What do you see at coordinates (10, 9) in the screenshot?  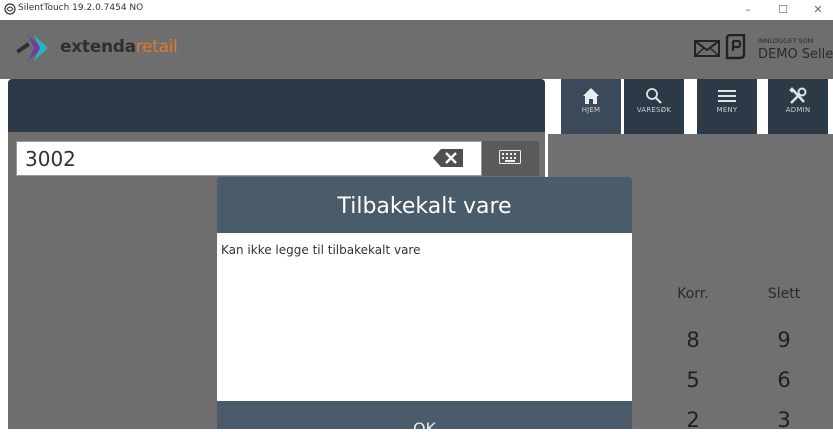 I see `app-icon` at bounding box center [10, 9].